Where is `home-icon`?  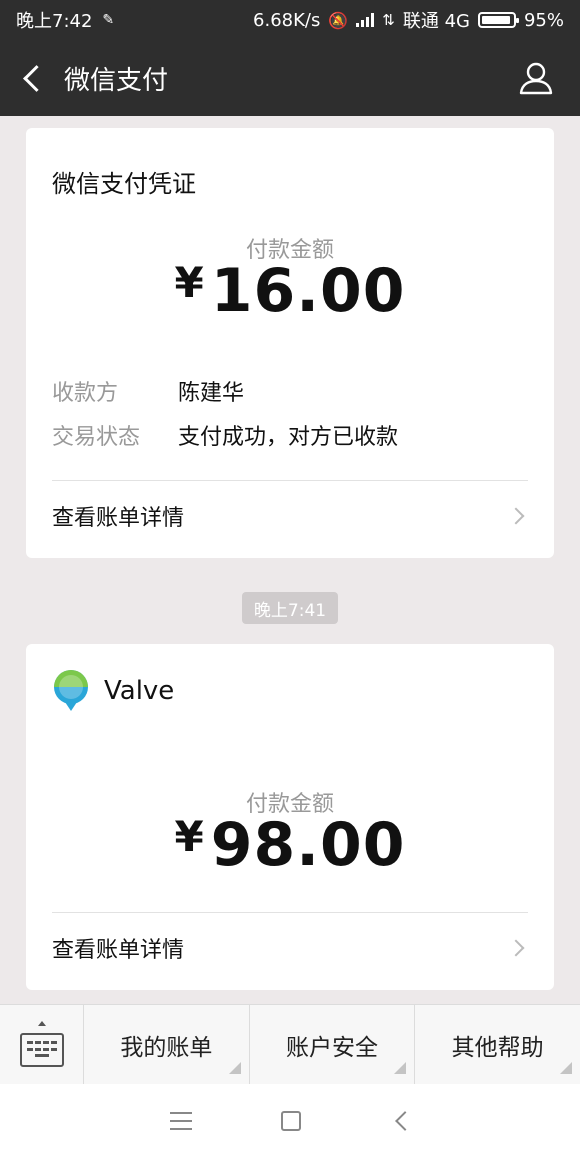 home-icon is located at coordinates (291, 1121).